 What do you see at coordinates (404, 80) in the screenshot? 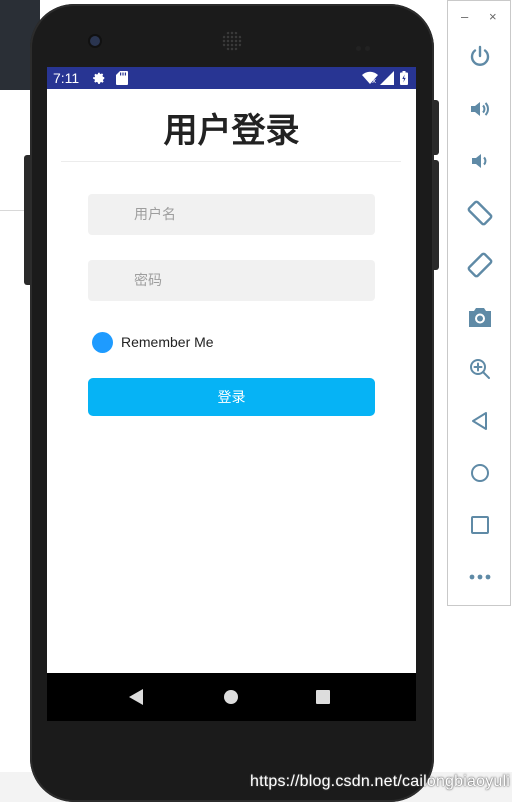
I see `battery-icon` at bounding box center [404, 80].